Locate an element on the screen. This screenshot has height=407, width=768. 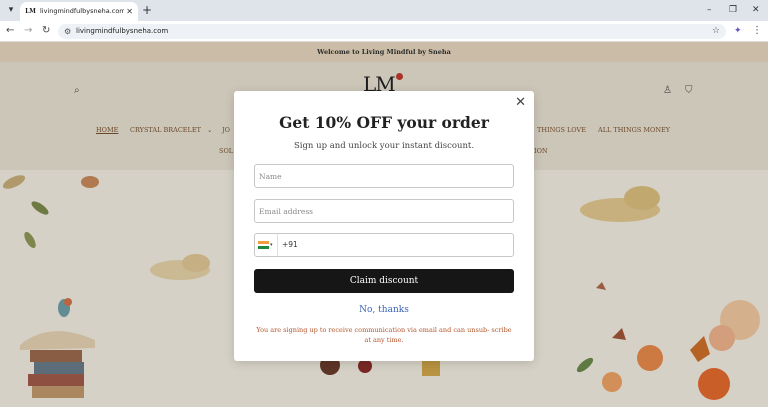
browser-toolbar: ← → ↻ ⚙ livingmindfulbysneha.com ☆ is located at coordinates (384, 31).